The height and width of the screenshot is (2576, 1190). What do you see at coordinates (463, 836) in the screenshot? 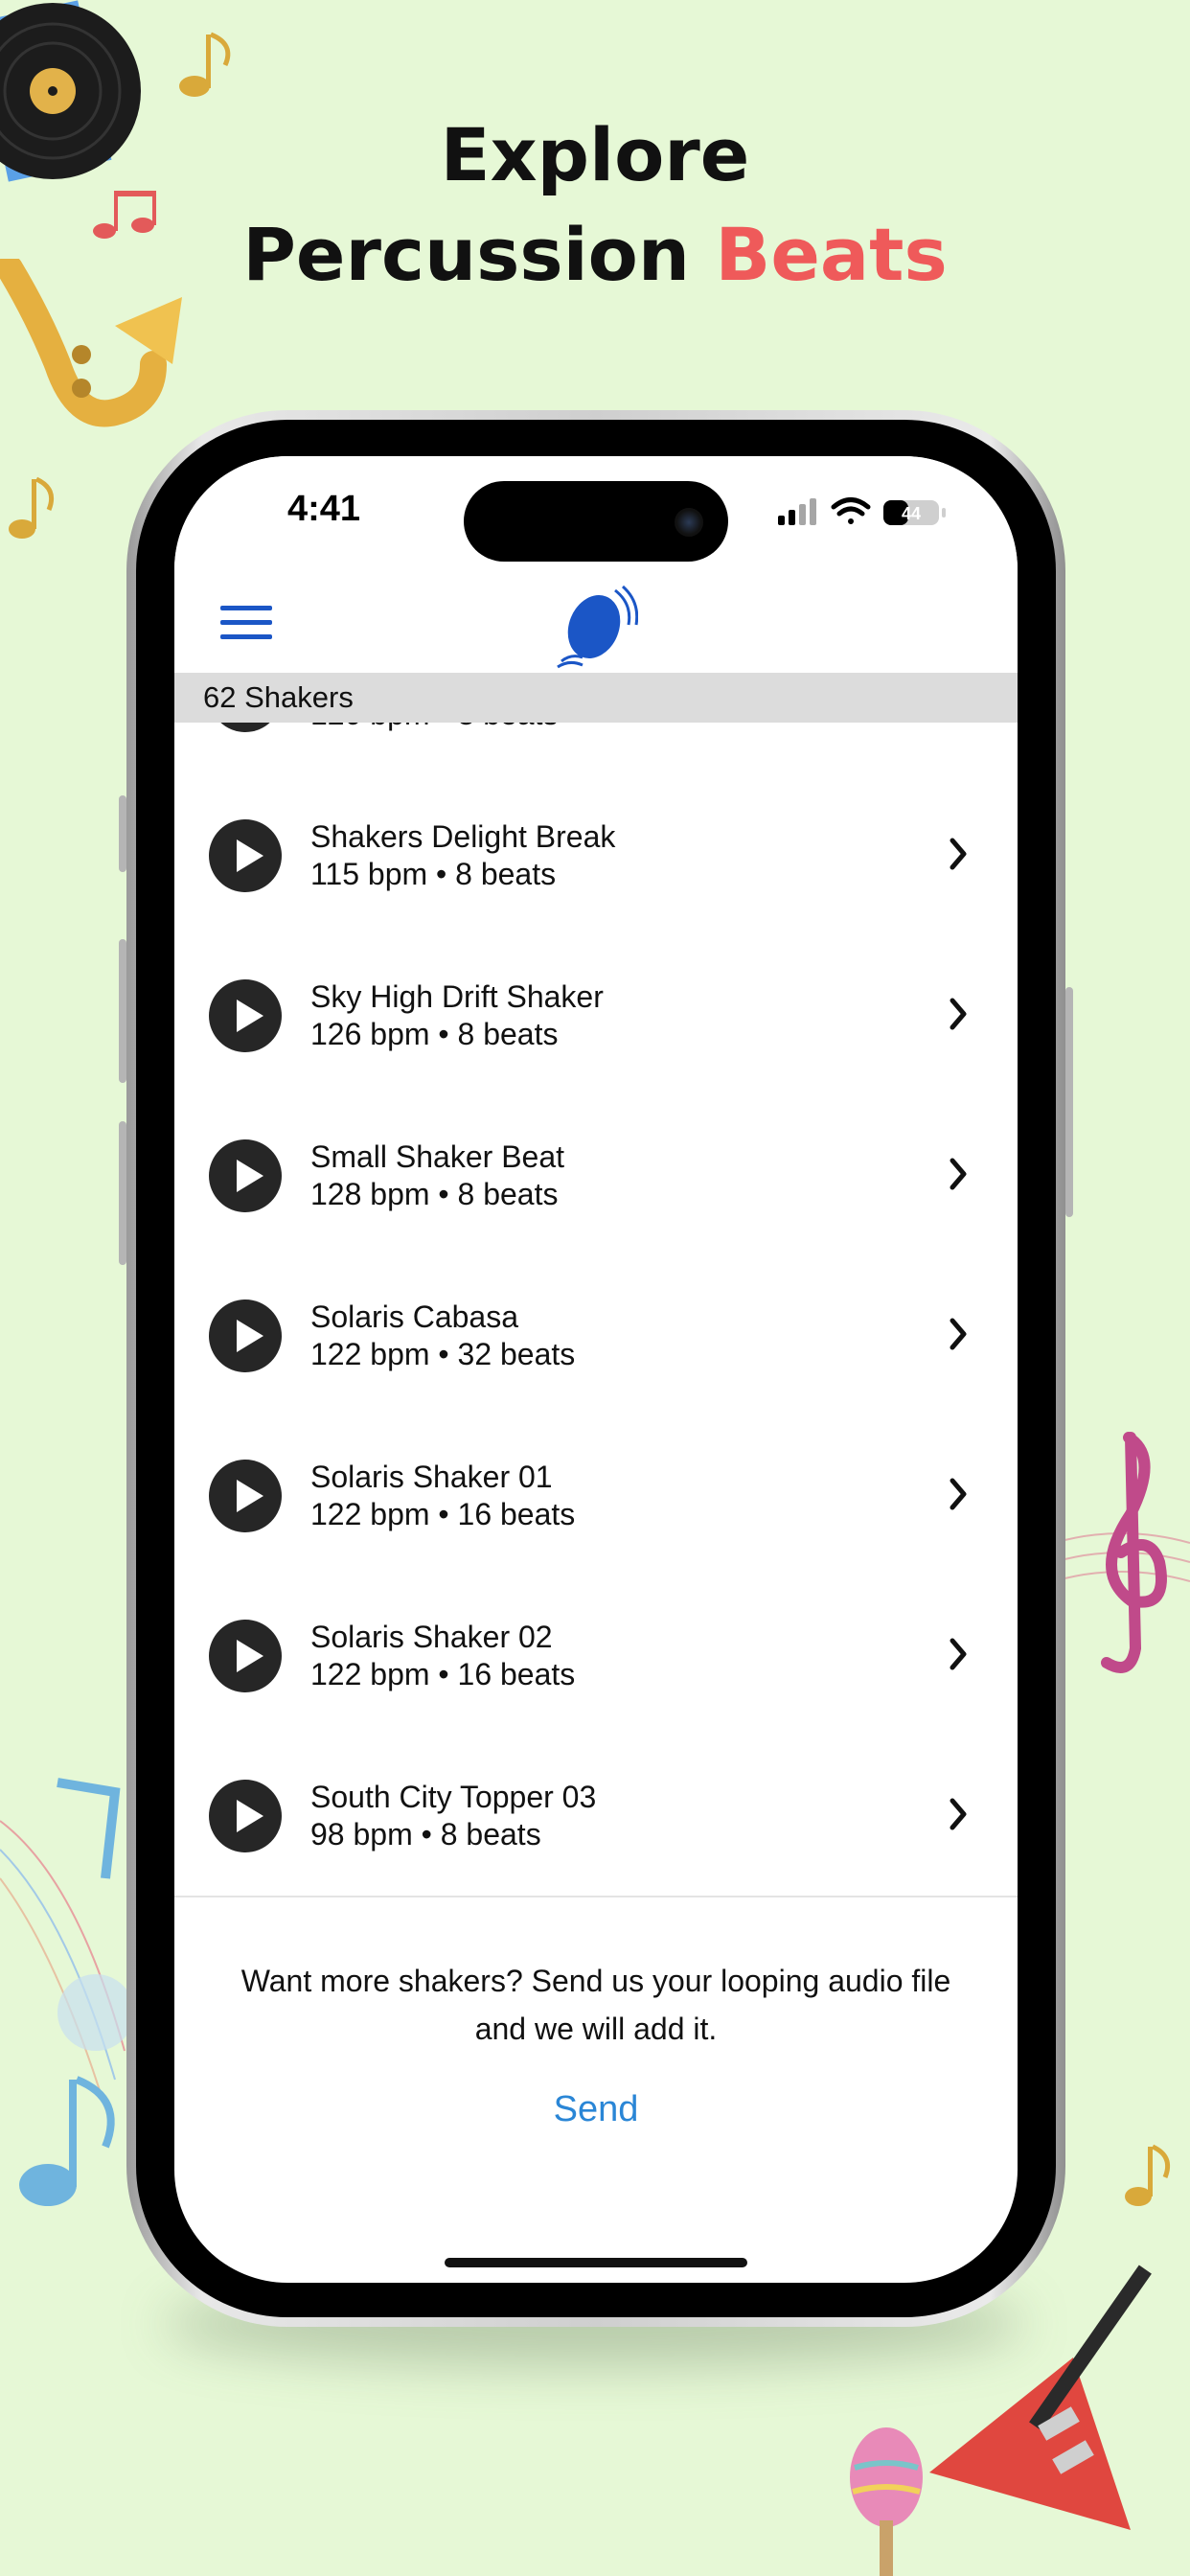
I see `item-title: Shakers Delight Break` at bounding box center [463, 836].